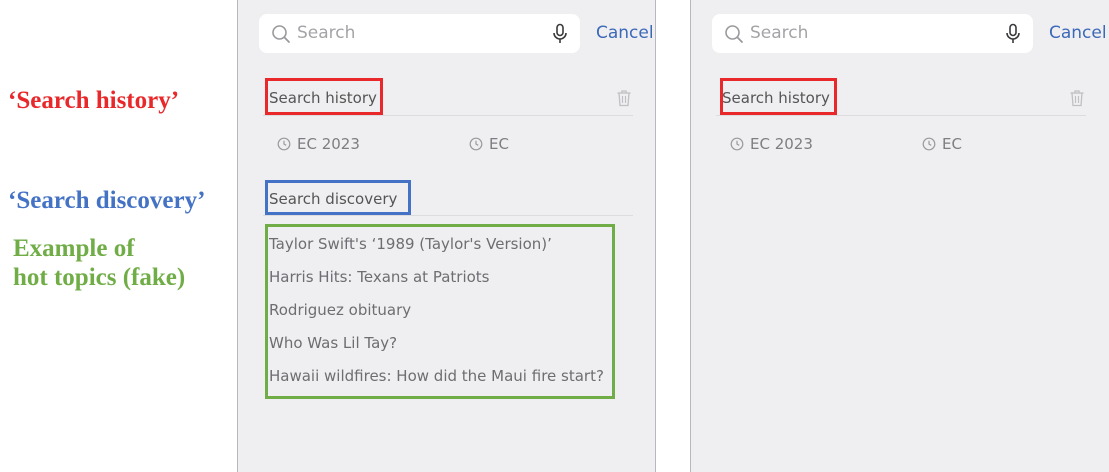 The height and width of the screenshot is (472, 1109). I want to click on annotation-hot-topics-line-1: Example of, so click(74, 248).